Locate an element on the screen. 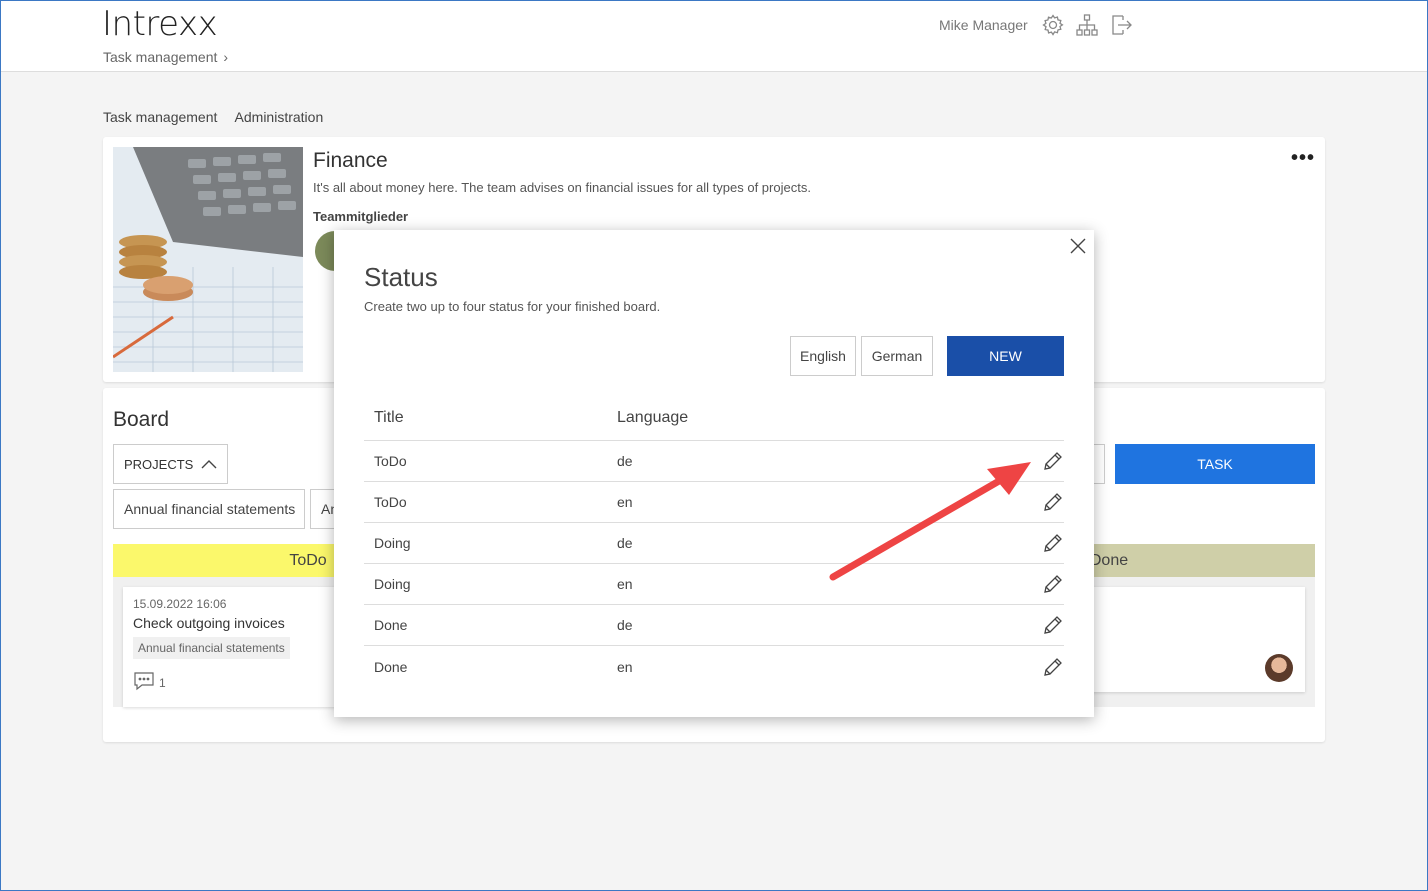  table-header: Title Language is located at coordinates (714, 418).